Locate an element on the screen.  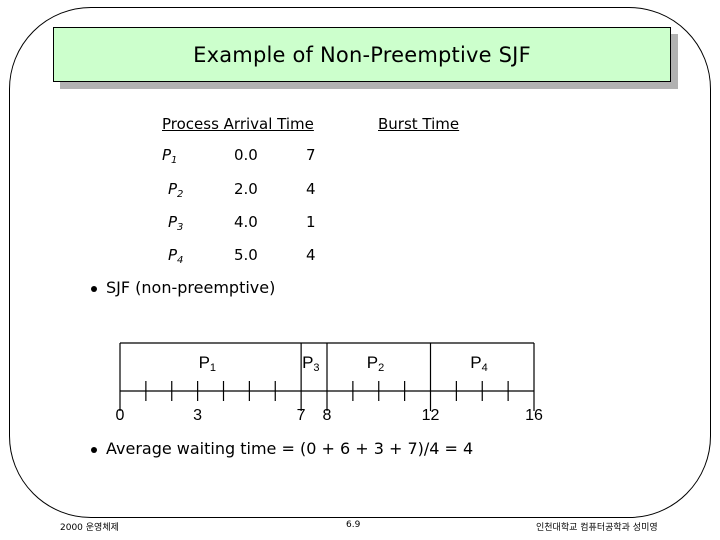
gantt-segment-label: P4 is located at coordinates (479, 363).